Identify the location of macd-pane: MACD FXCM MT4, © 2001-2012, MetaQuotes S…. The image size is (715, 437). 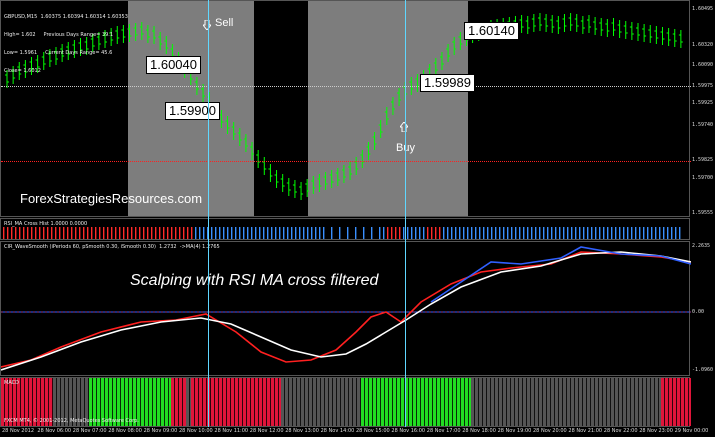
(345, 402).